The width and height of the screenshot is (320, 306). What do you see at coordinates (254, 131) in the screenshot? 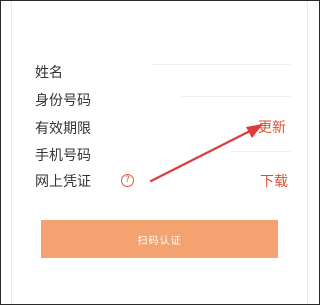
I see `arrow-head` at bounding box center [254, 131].